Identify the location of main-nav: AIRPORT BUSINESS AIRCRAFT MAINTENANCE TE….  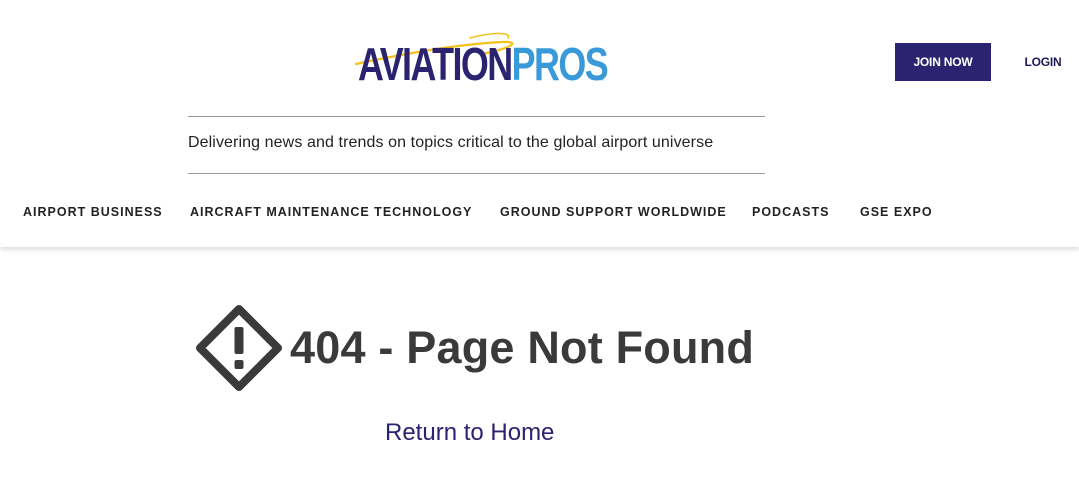
(539, 212).